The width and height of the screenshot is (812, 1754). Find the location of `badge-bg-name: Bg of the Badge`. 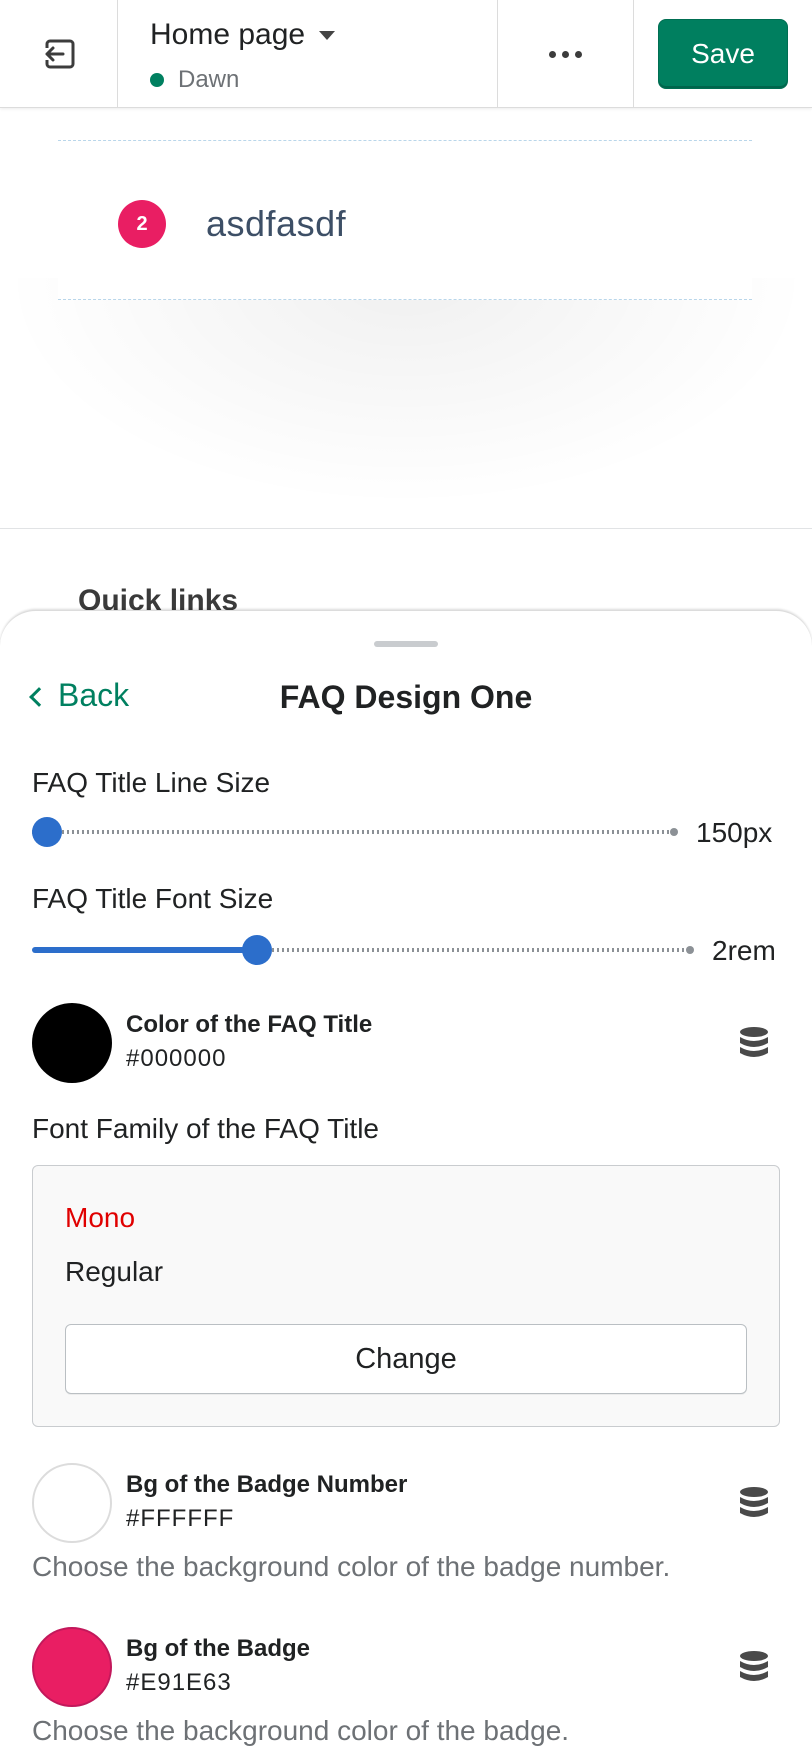

badge-bg-name: Bg of the Badge is located at coordinates (218, 1648).